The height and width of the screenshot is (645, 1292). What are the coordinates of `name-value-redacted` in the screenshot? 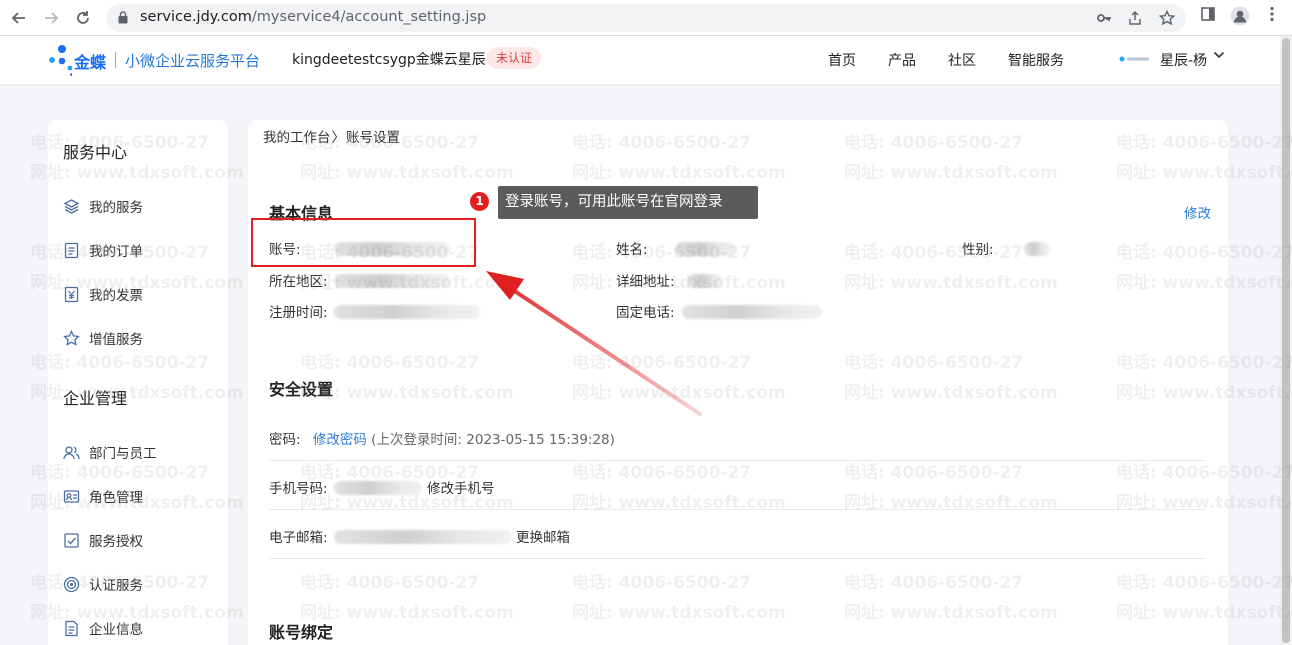 It's located at (705, 249).